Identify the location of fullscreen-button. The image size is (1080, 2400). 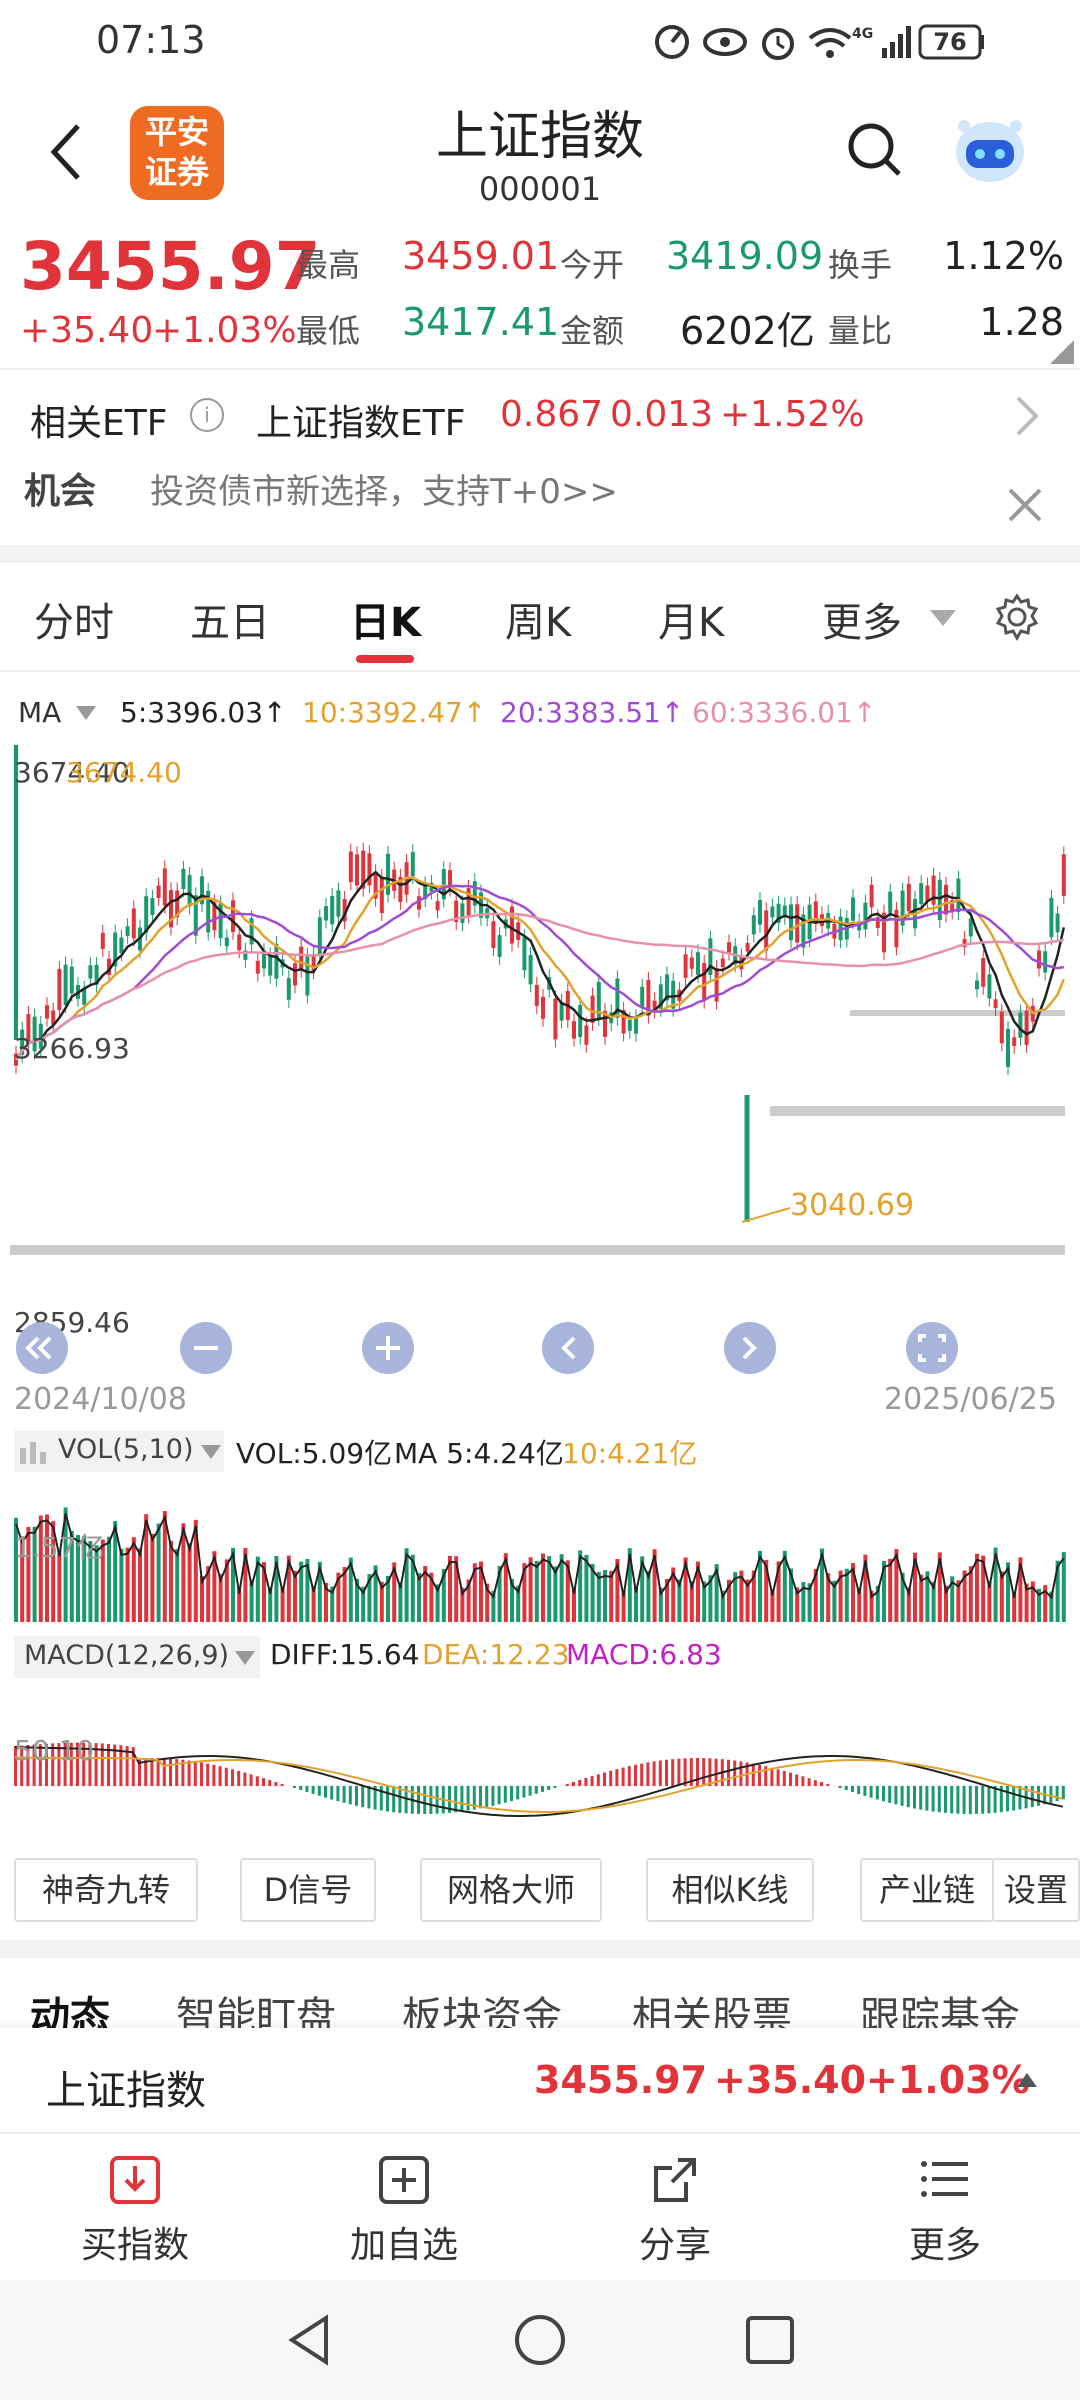
(932, 1348).